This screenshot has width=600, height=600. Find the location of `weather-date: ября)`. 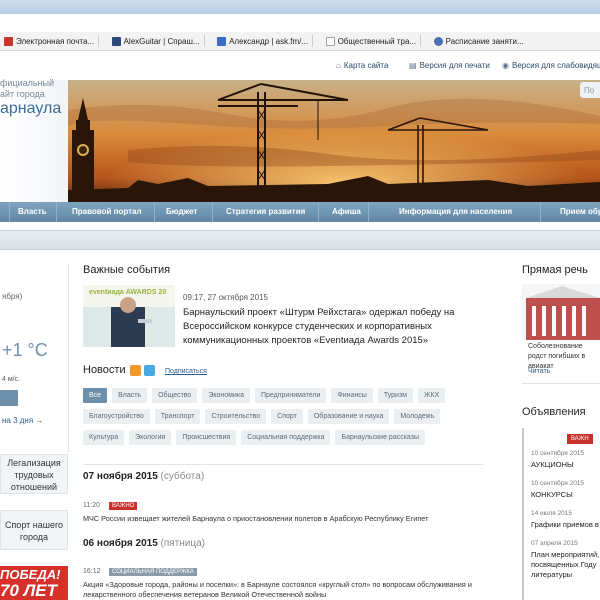

weather-date: ября) is located at coordinates (12, 296).